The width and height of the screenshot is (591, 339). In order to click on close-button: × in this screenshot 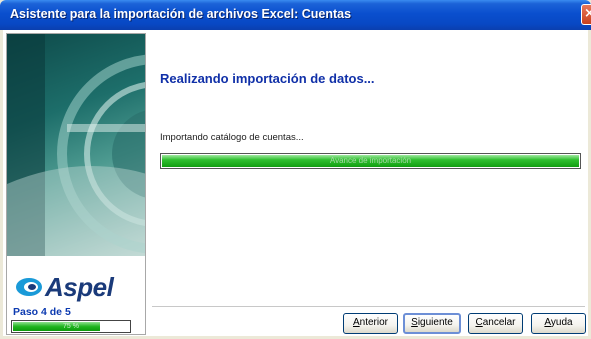, I will do `click(586, 14)`.